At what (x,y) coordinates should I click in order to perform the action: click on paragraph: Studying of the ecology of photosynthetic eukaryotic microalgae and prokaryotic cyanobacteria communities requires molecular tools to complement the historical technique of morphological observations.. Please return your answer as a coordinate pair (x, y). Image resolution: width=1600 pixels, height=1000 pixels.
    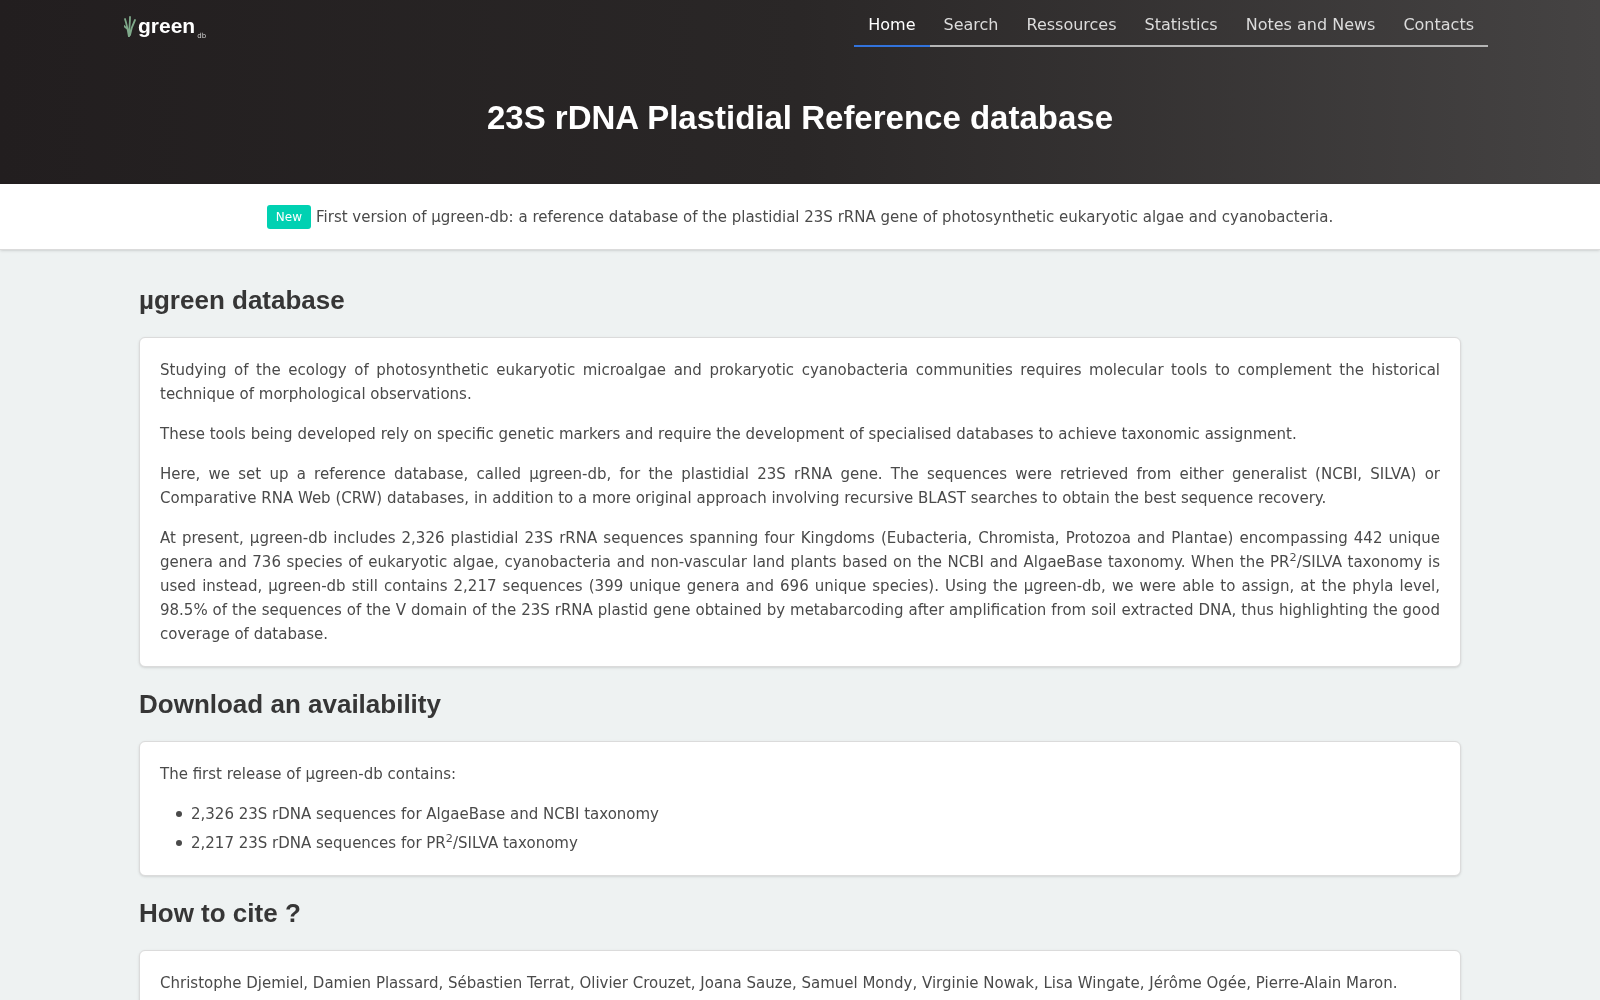
    Looking at the image, I should click on (800, 382).